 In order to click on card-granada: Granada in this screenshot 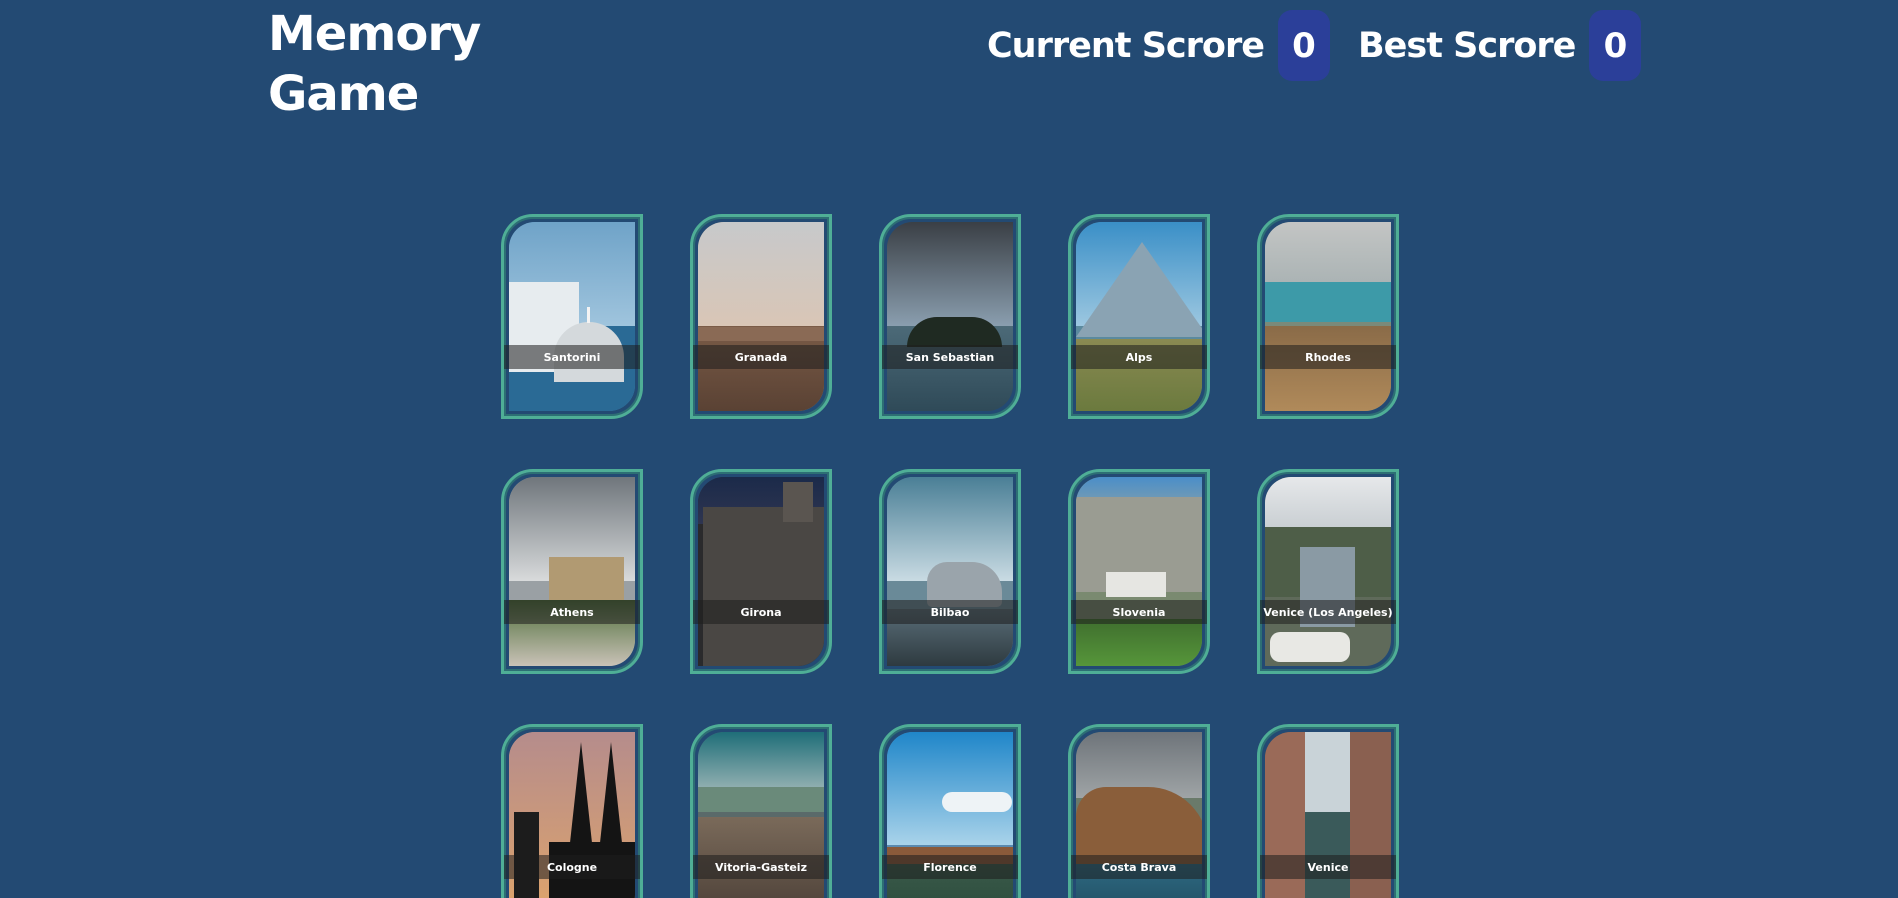, I will do `click(761, 316)`.